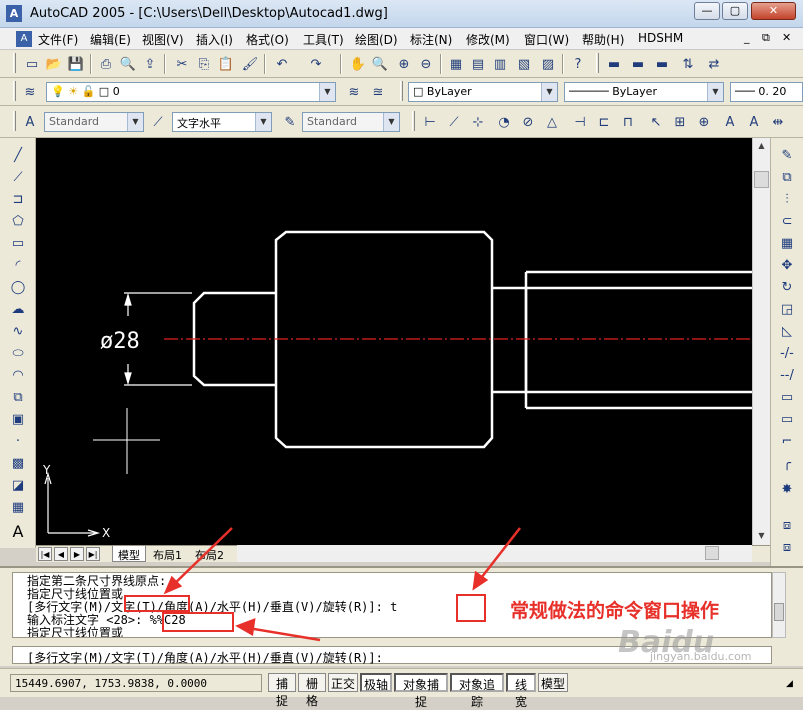 This screenshot has height=710, width=803. I want to click on scroll-up-icon: ▲, so click(761, 145).